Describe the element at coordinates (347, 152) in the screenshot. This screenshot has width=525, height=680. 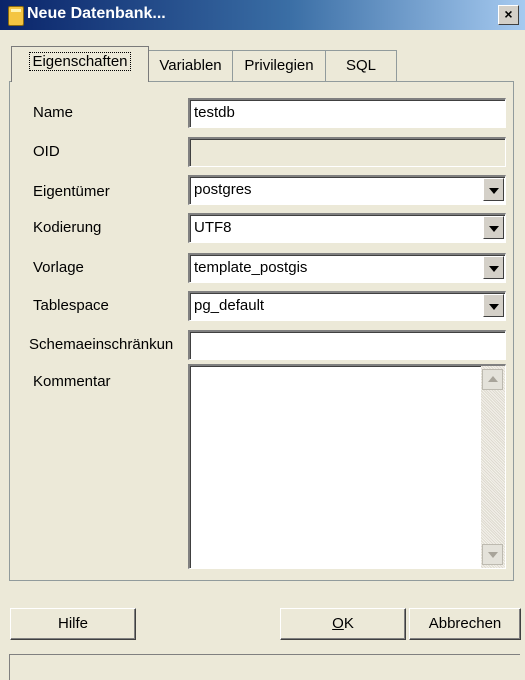
I see `oid-field` at that location.